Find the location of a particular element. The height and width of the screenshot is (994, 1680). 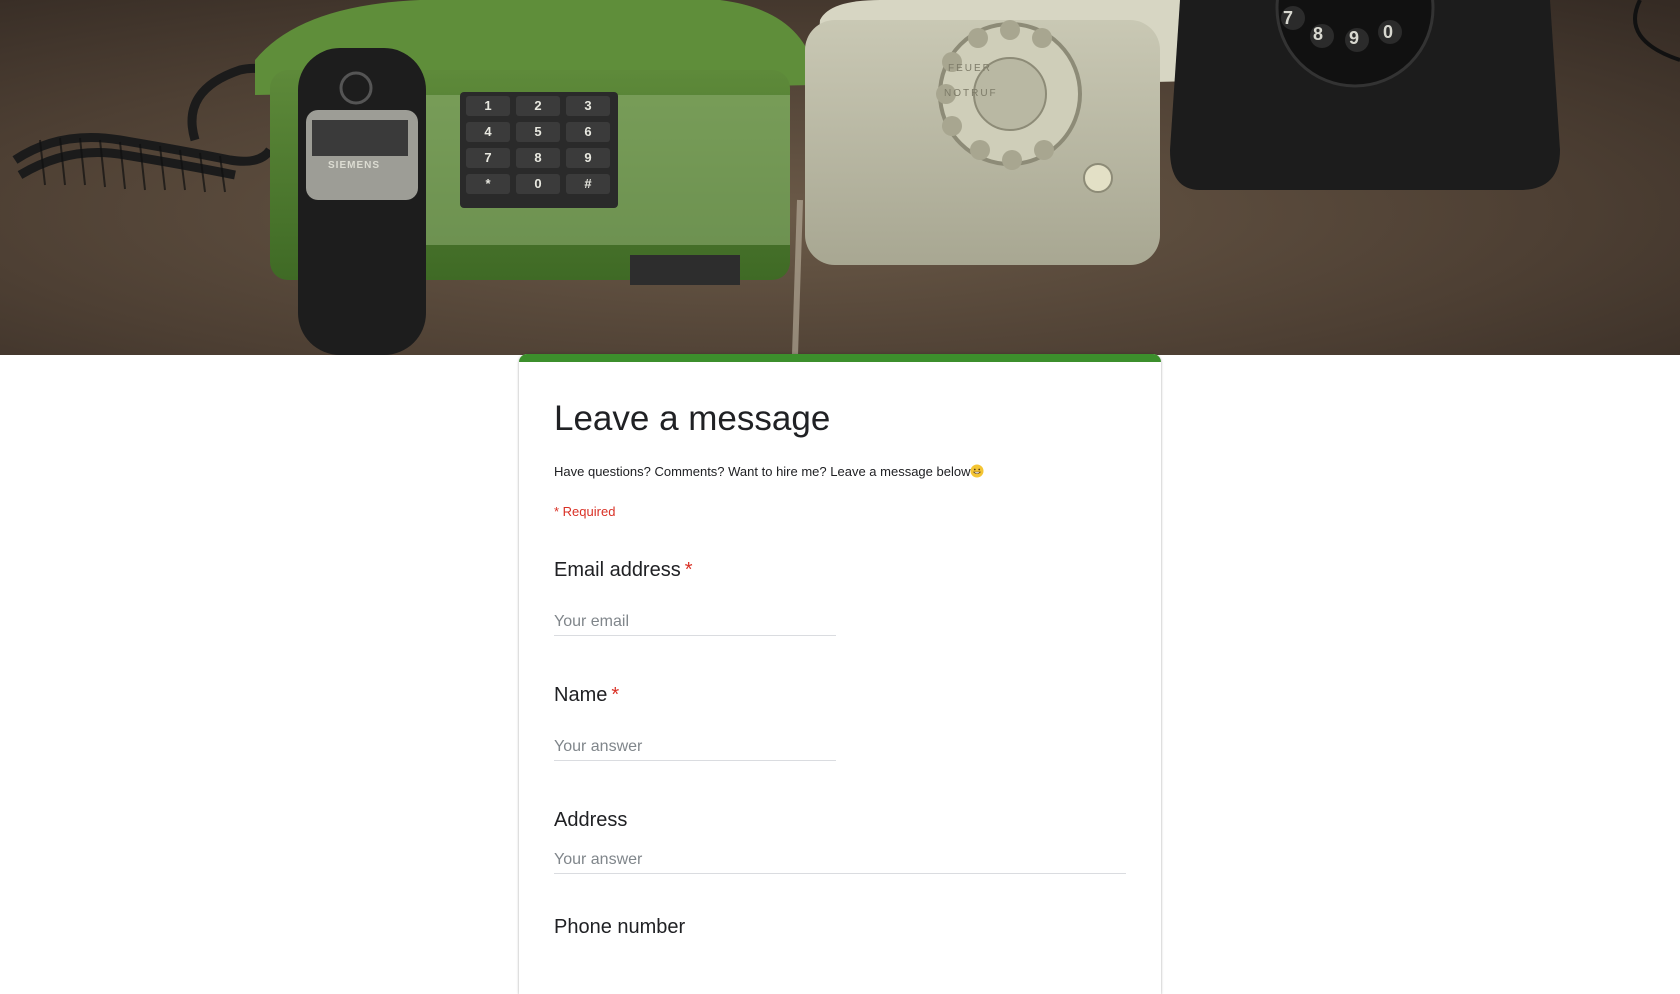

card-accent-bar is located at coordinates (840, 358).